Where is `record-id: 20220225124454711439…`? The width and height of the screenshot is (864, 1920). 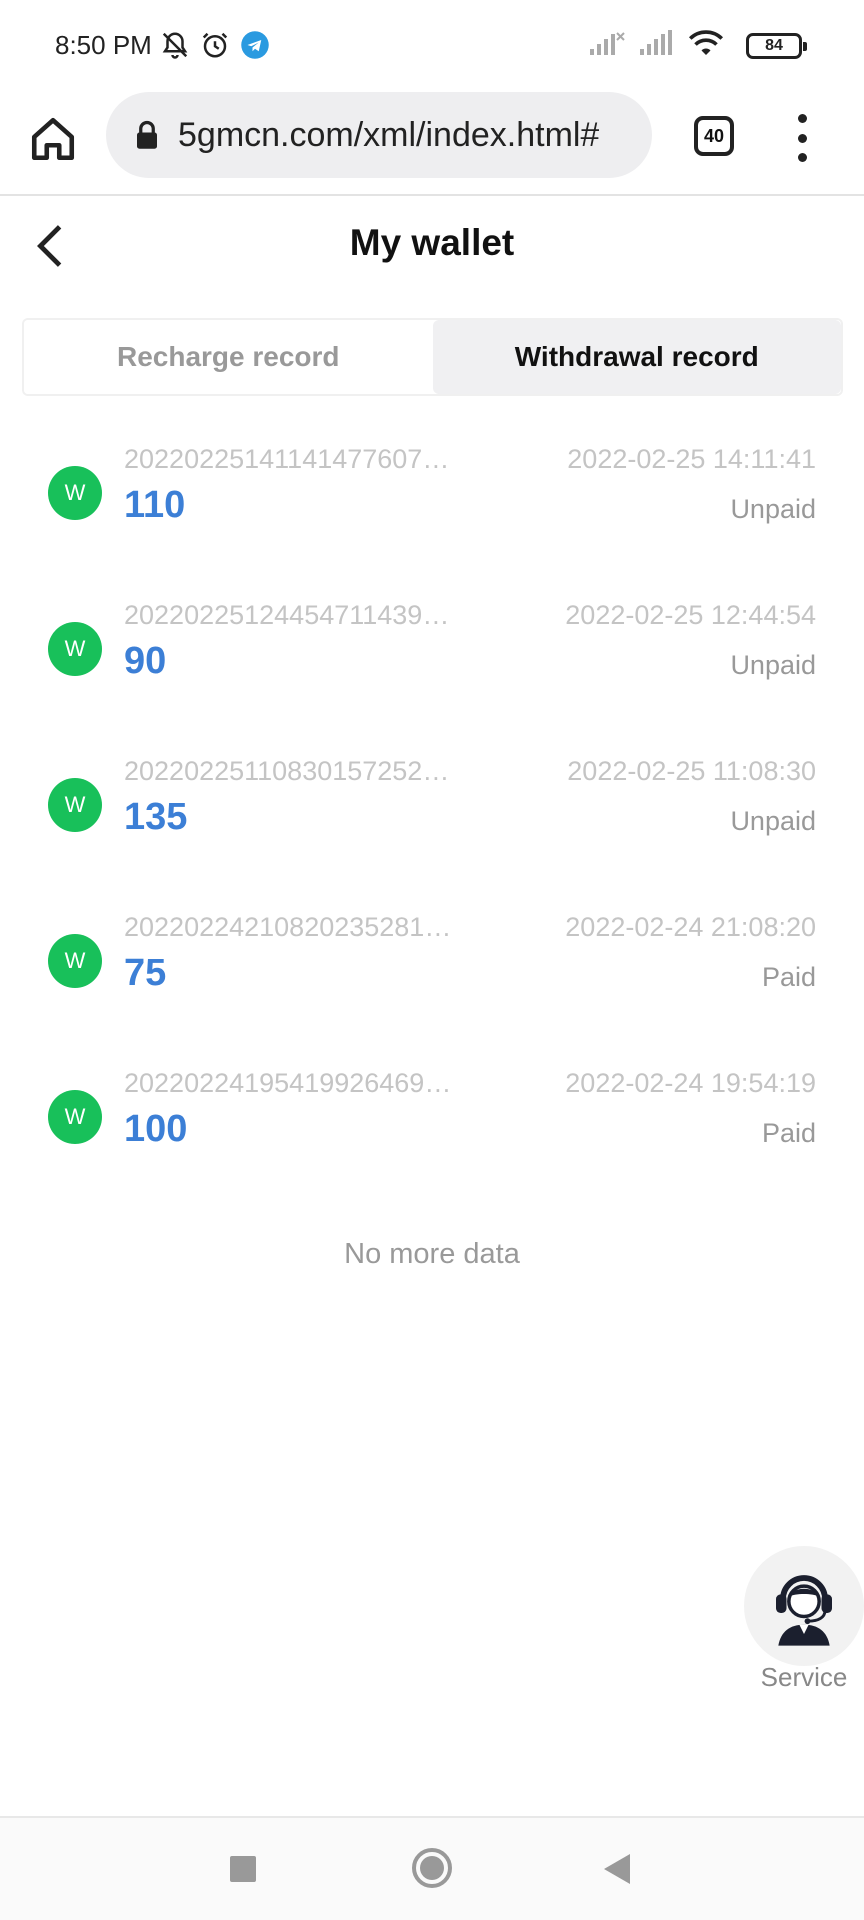
record-id: 20220225124454711439… is located at coordinates (287, 615).